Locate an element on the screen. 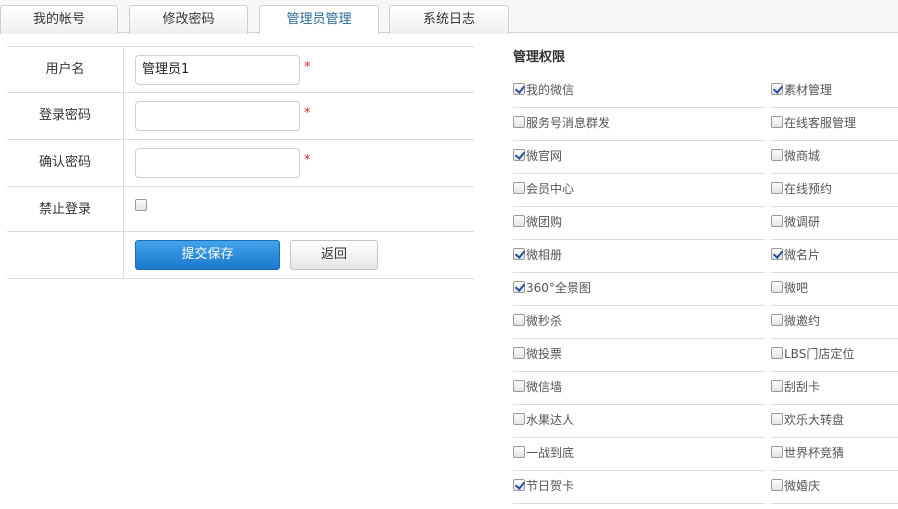 This screenshot has width=898, height=509. permission-item: 微婚庆 is located at coordinates (834, 487).